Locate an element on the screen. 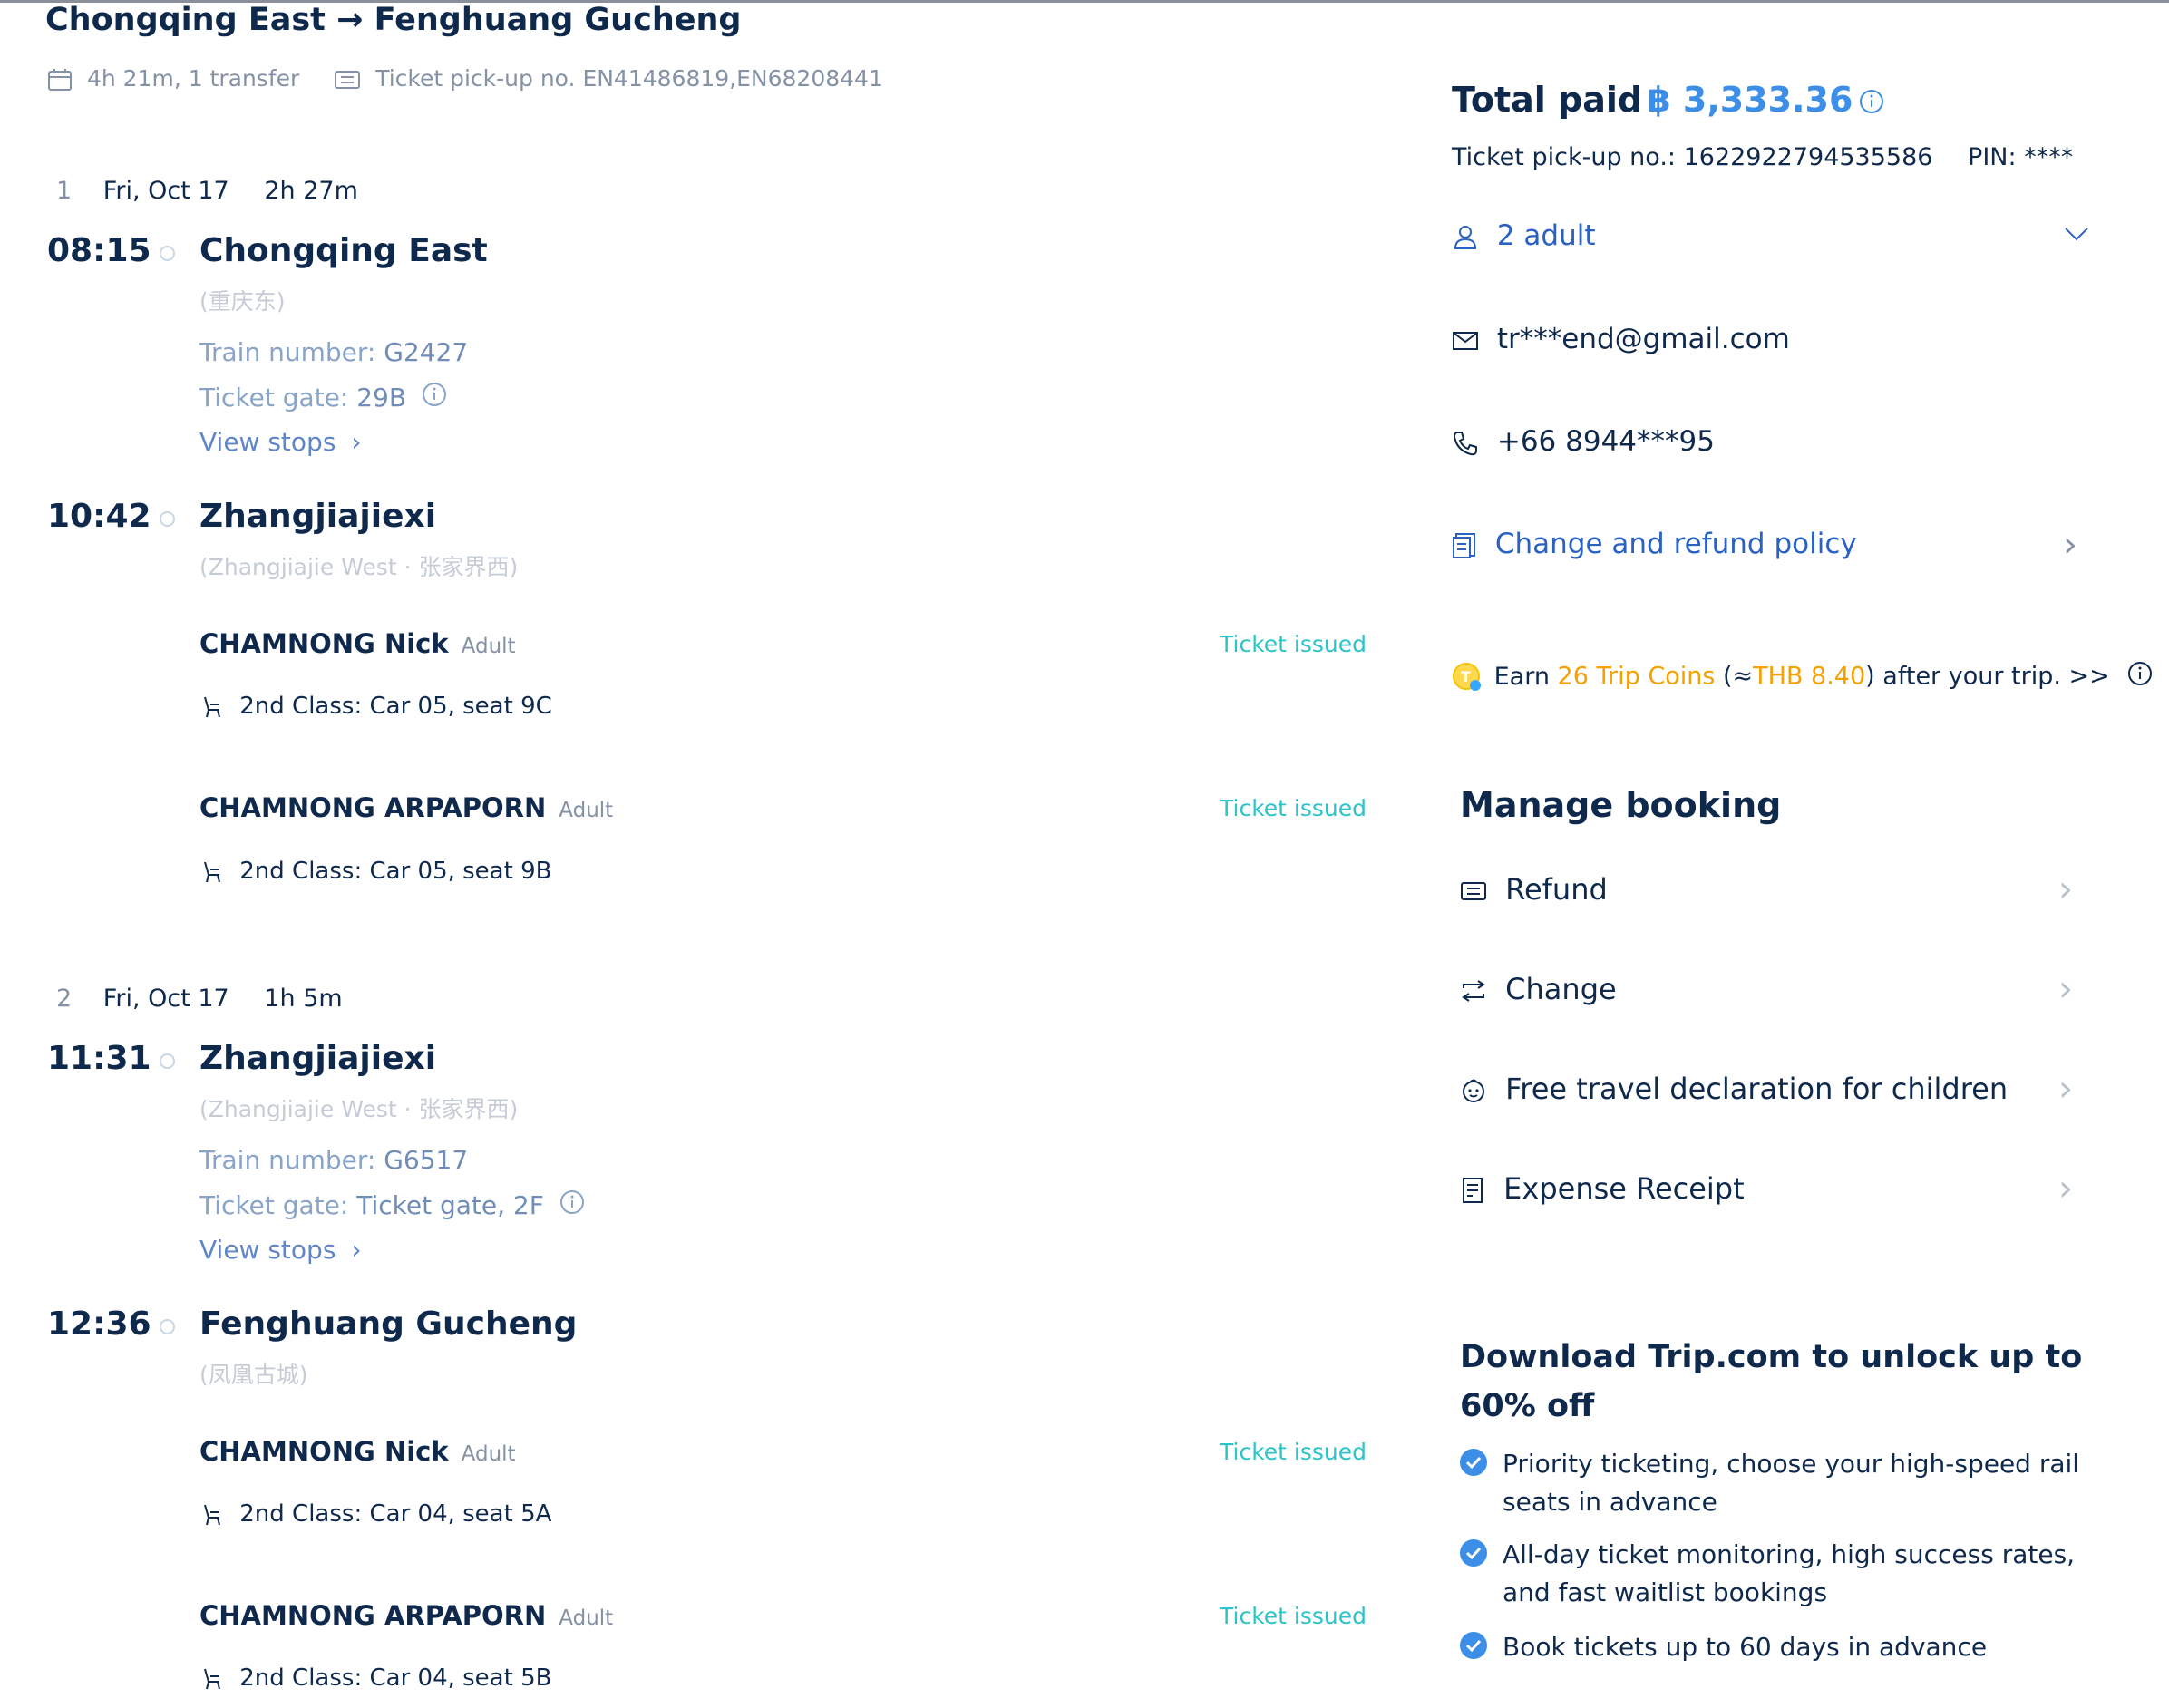 This screenshot has width=2169, height=1708. ticket-gate-row: Ticket gate: 29B is located at coordinates (323, 397).